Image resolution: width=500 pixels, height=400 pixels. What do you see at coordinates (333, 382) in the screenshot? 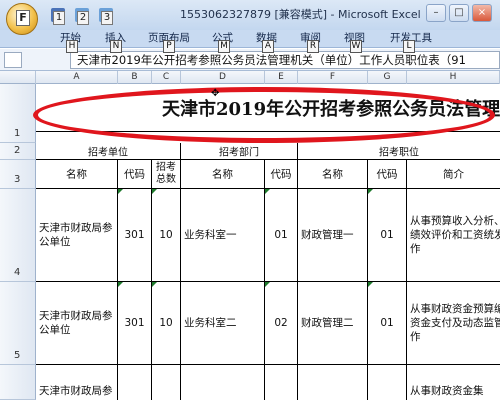
I see `table-cell-pos-name` at bounding box center [333, 382].